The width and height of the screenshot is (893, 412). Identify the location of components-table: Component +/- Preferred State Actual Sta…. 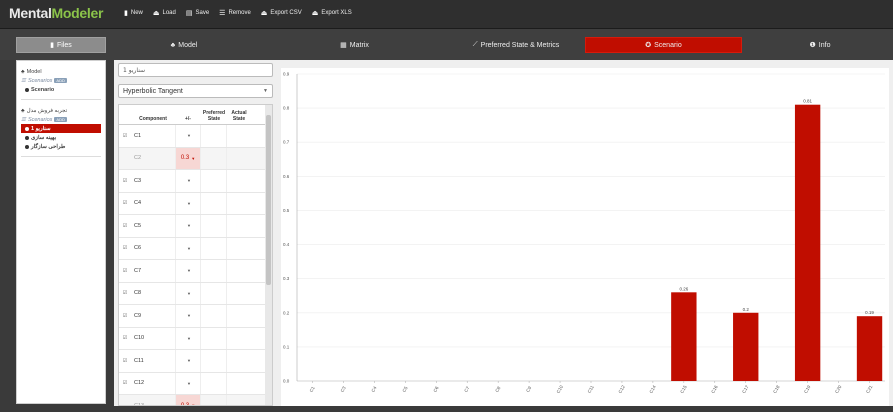
(195, 255).